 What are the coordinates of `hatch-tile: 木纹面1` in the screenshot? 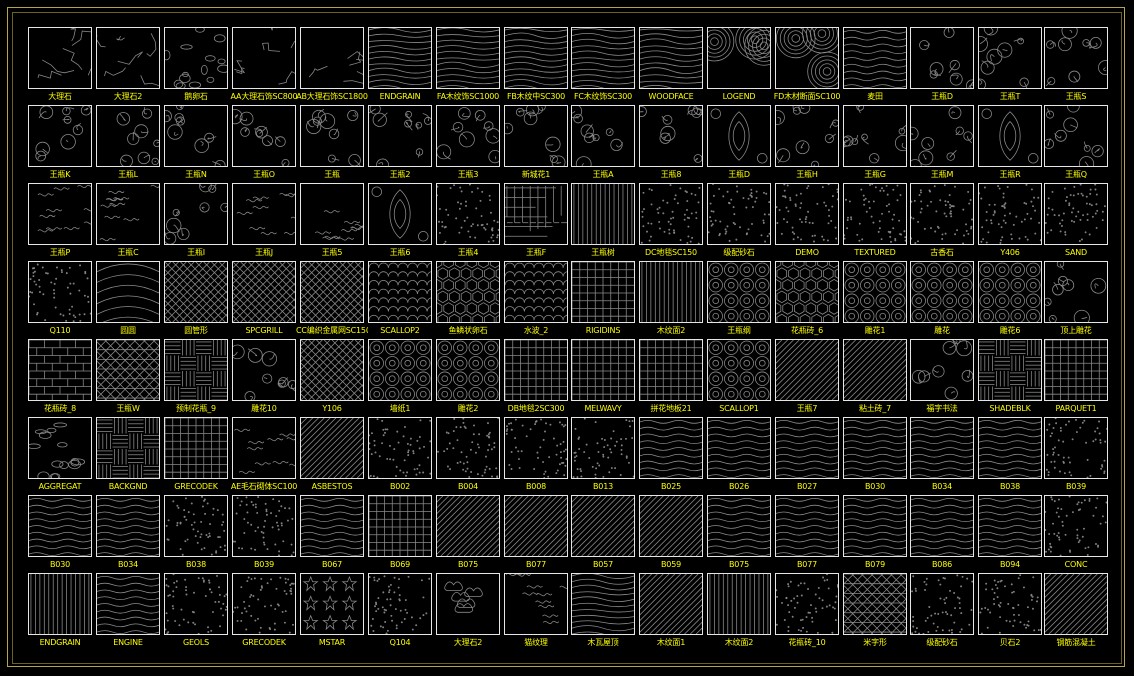 It's located at (671, 611).